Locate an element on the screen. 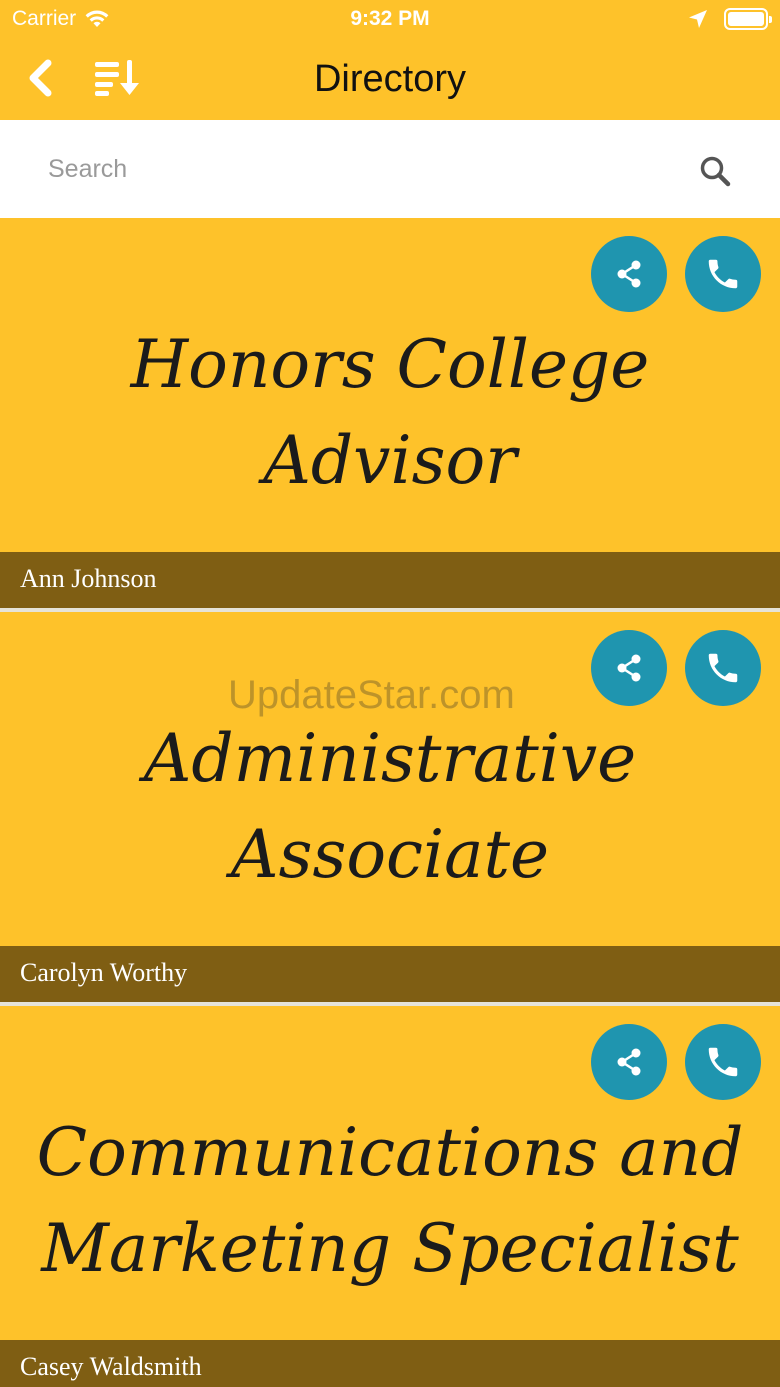 Image resolution: width=780 pixels, height=1387 pixels. card-title: Communications and Marketing Specialist is located at coordinates (390, 1200).